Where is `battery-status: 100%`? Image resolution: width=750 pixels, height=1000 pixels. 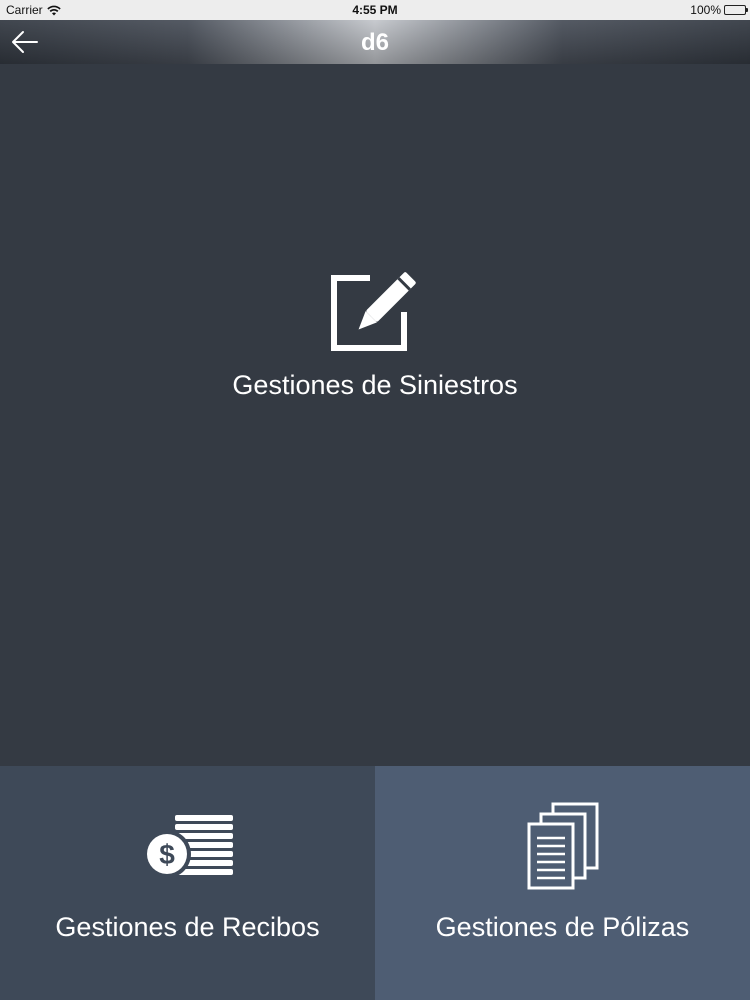
battery-status: 100% is located at coordinates (719, 10).